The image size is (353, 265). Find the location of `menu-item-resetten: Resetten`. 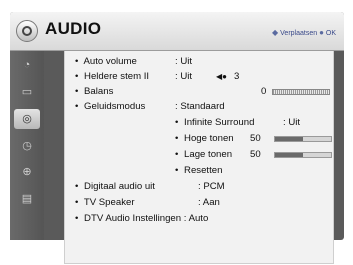

menu-item-resetten: Resetten is located at coordinates (198, 171).